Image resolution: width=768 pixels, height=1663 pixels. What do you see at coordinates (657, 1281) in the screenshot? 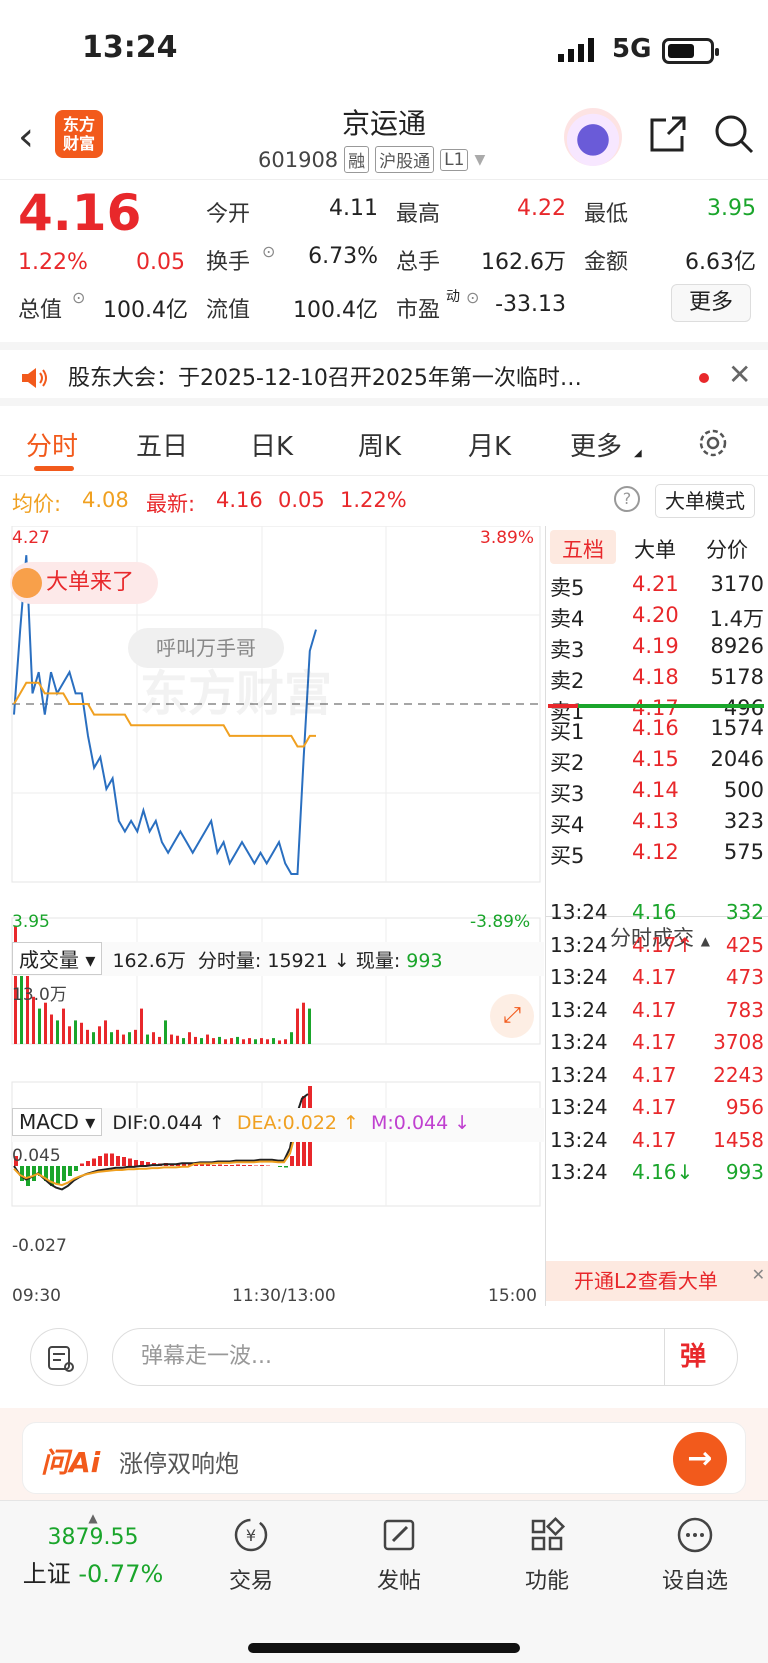
I see `l2-upsell-banner: 开通L2查看大单 ✕` at bounding box center [657, 1281].